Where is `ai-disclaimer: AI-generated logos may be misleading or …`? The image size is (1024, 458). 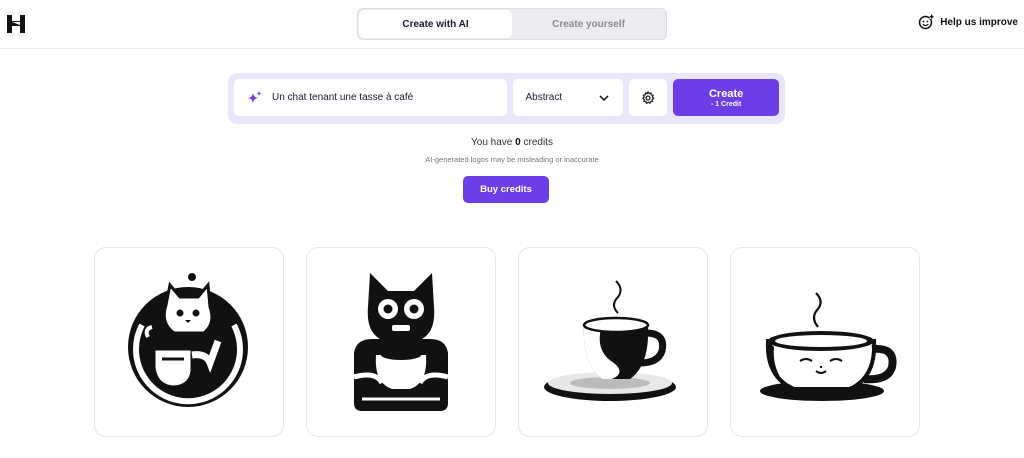 ai-disclaimer: AI-generated logos may be misleading or … is located at coordinates (512, 159).